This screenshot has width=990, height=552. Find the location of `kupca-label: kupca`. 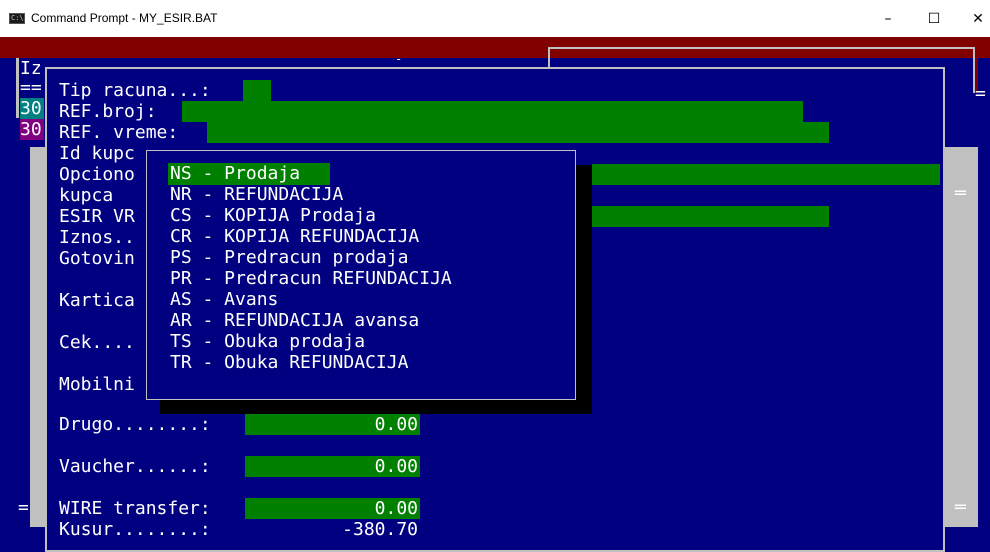

kupca-label: kupca is located at coordinates (86, 195).